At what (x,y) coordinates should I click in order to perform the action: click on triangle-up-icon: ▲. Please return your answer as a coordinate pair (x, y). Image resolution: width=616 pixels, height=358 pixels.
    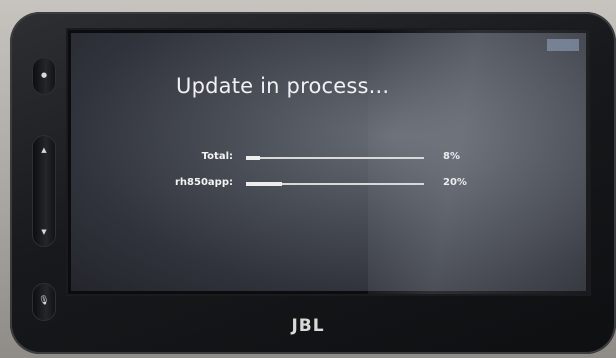
    Looking at the image, I should click on (44, 150).